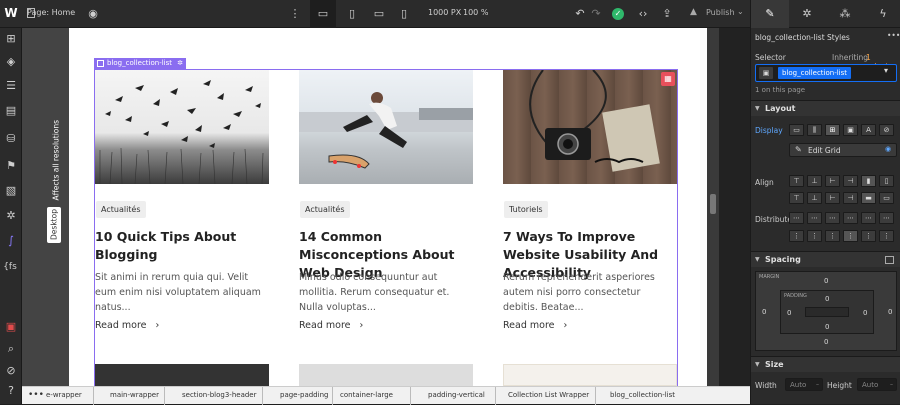  What do you see at coordinates (814, 130) in the screenshot?
I see `display-flex-button: ⫼` at bounding box center [814, 130].